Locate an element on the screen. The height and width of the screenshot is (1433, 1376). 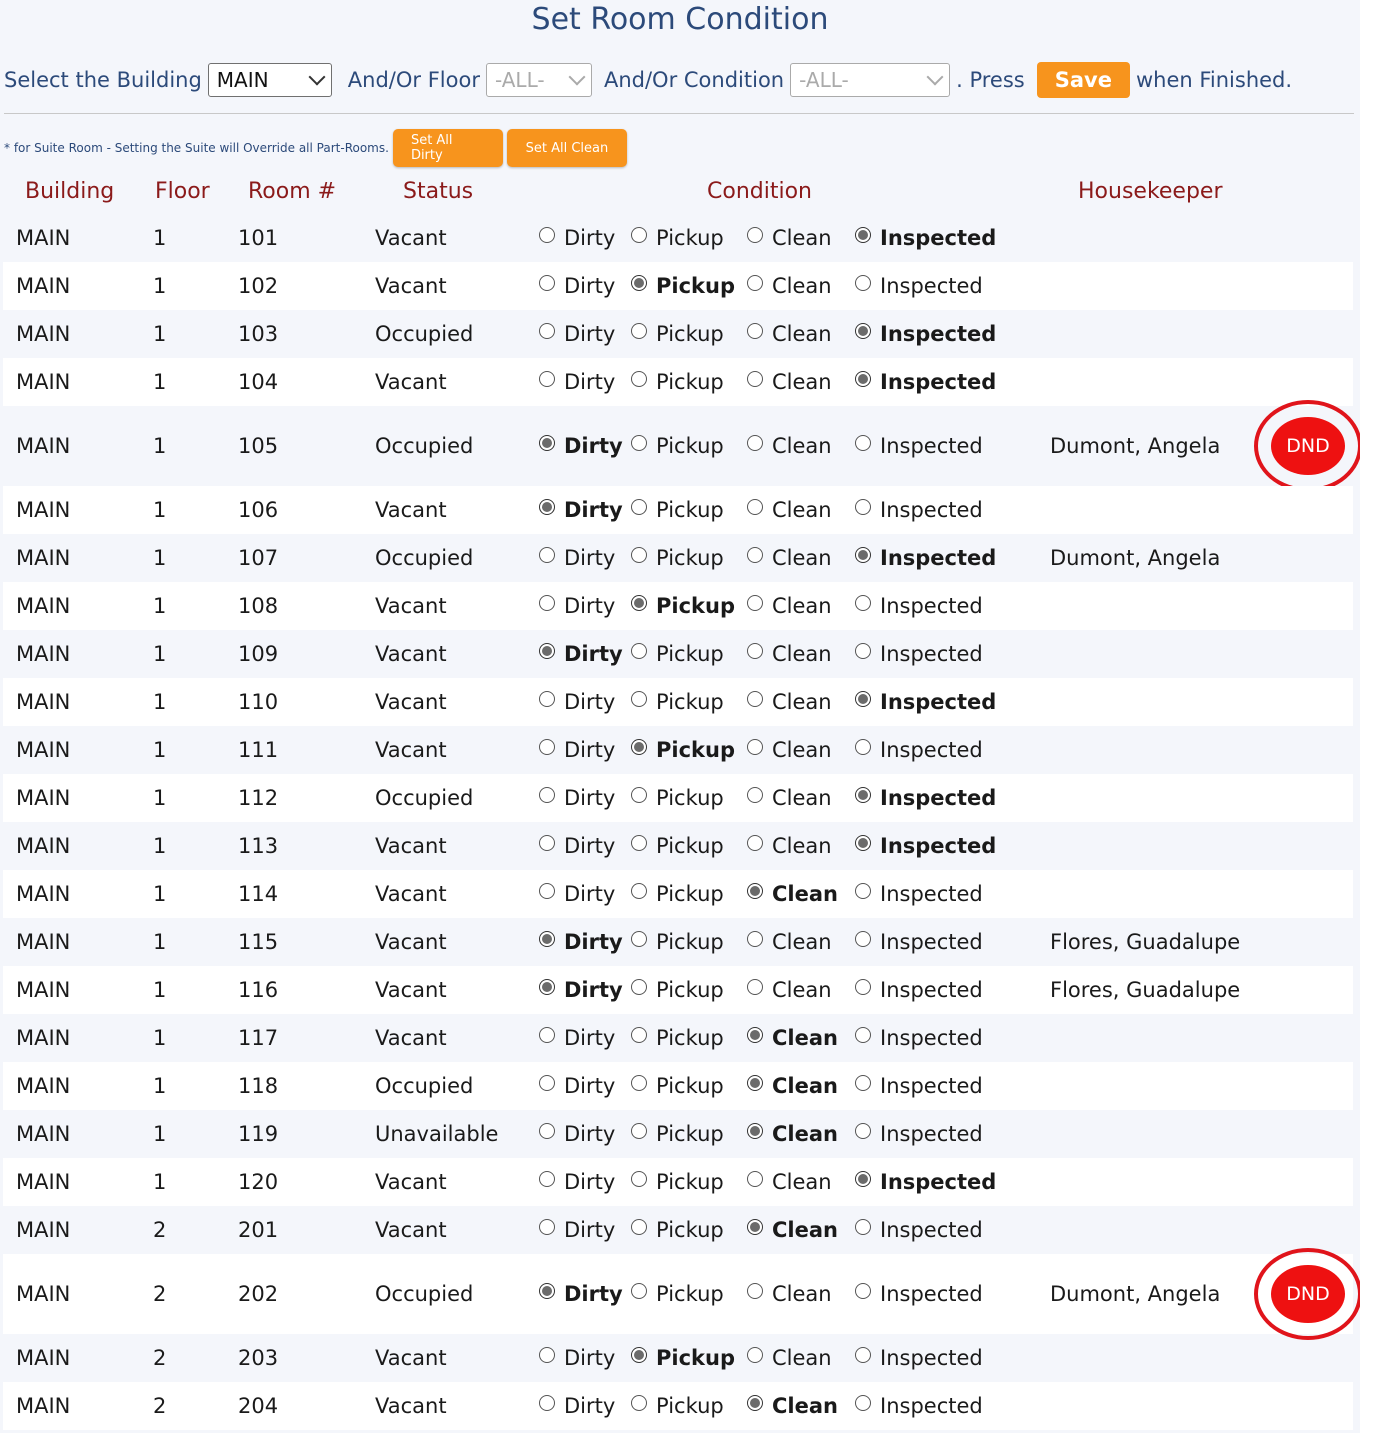
set-all-clean-button: Set All Clean is located at coordinates (566, 148).